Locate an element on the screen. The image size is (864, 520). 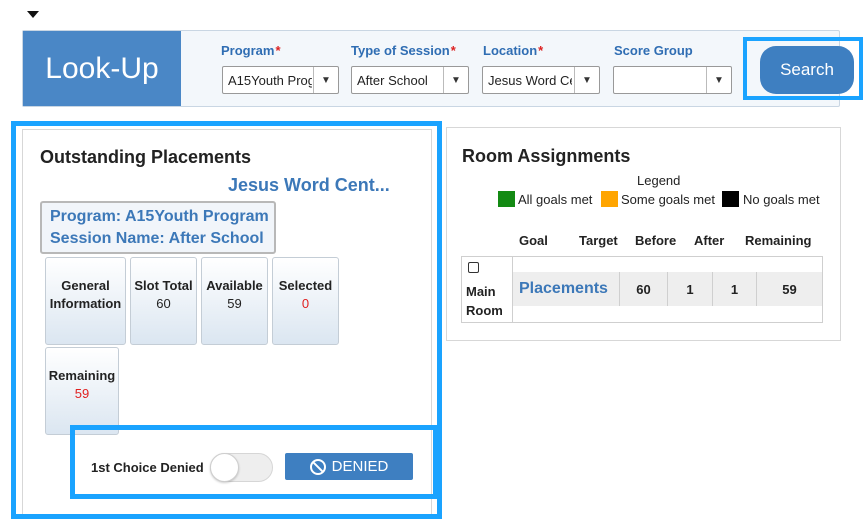
tile-label: General Information is located at coordinates (85, 294).